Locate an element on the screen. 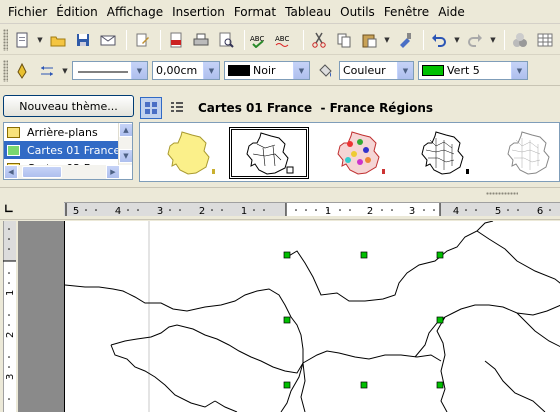 The image size is (560, 412). edit-file-icon is located at coordinates (142, 40).